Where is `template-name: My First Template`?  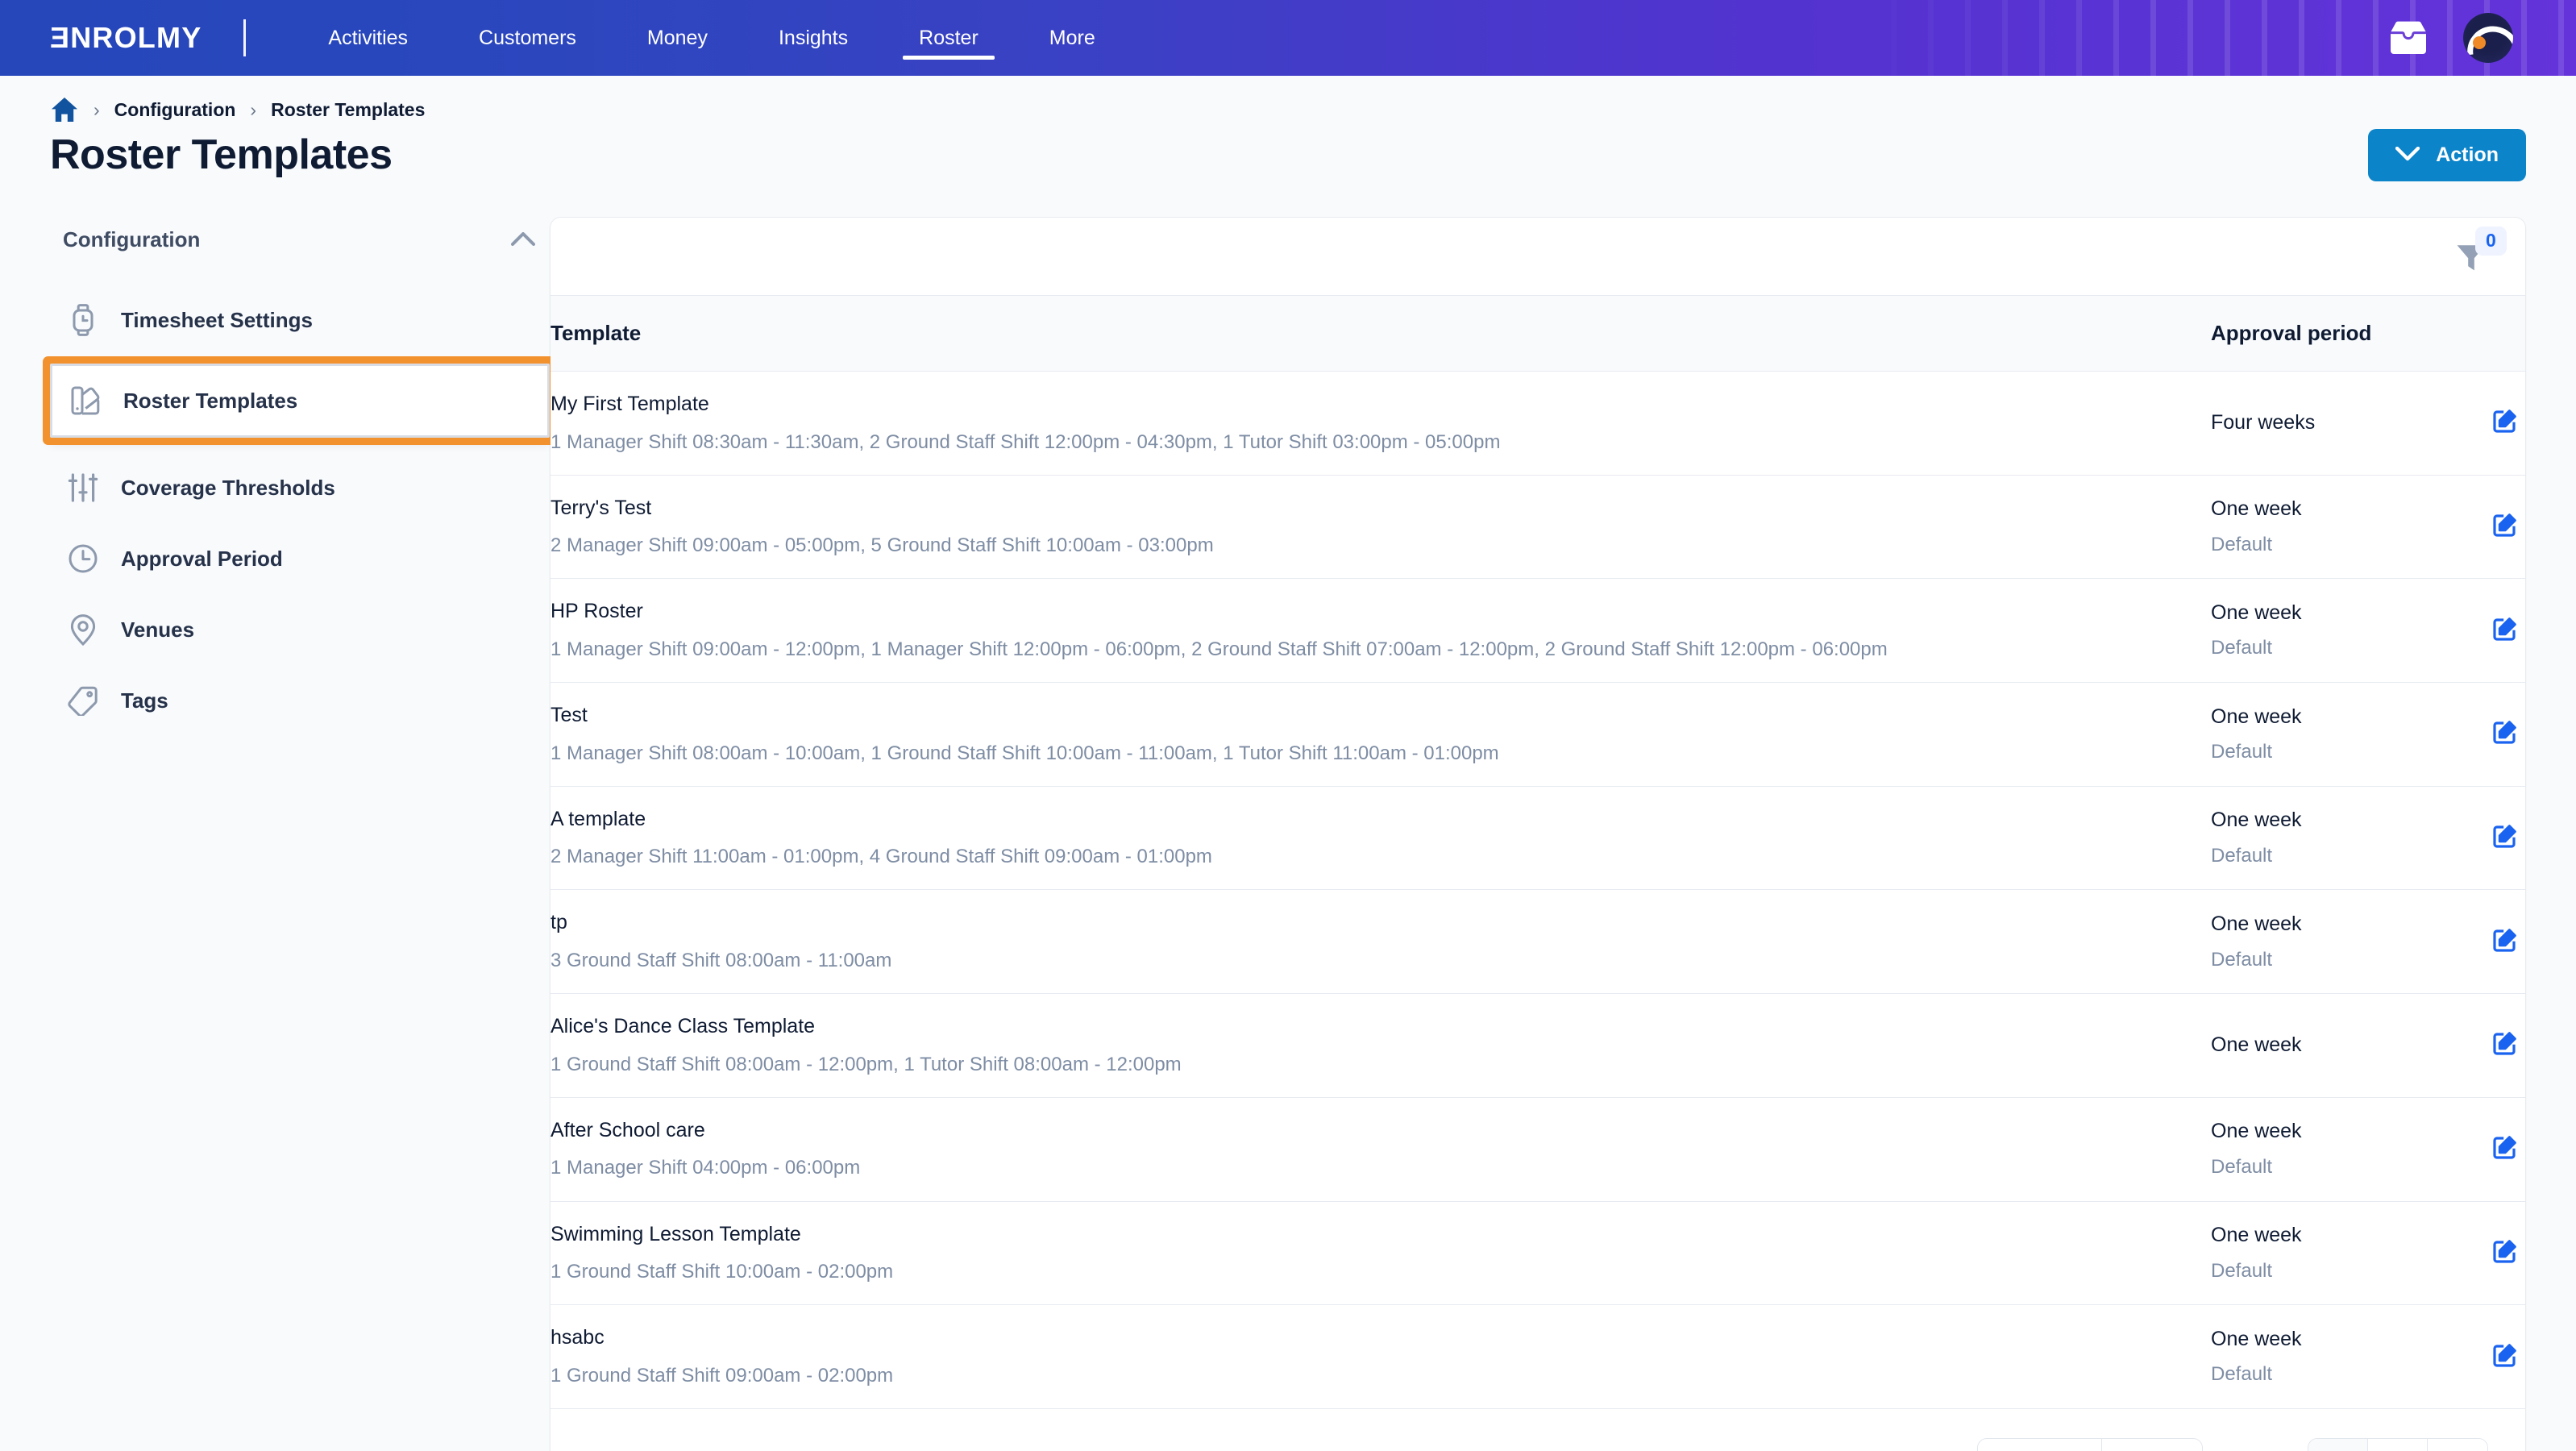 template-name: My First Template is located at coordinates (630, 404).